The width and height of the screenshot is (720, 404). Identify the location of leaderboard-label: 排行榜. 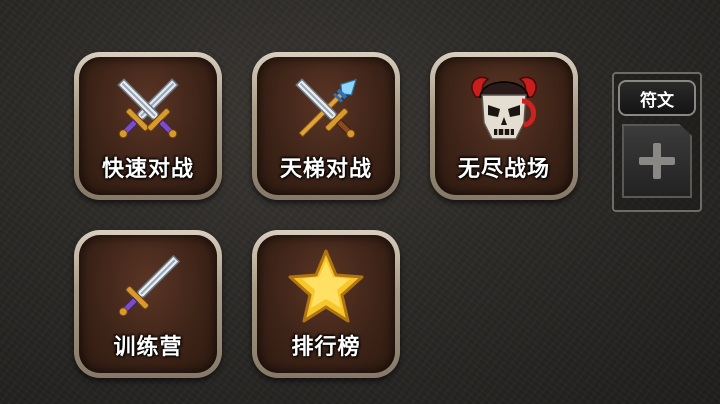
(326, 347).